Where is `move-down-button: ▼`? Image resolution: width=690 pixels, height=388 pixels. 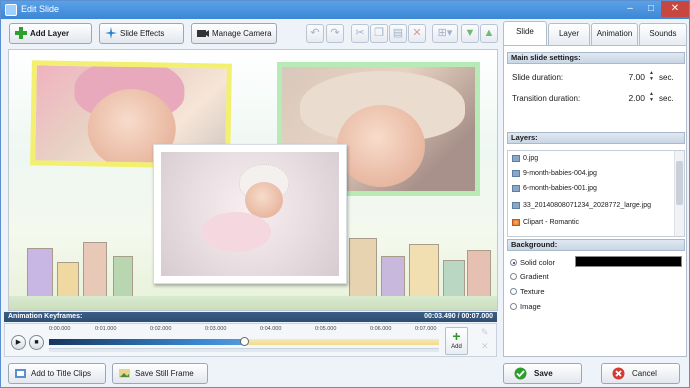
move-down-button: ▼ is located at coordinates (470, 33).